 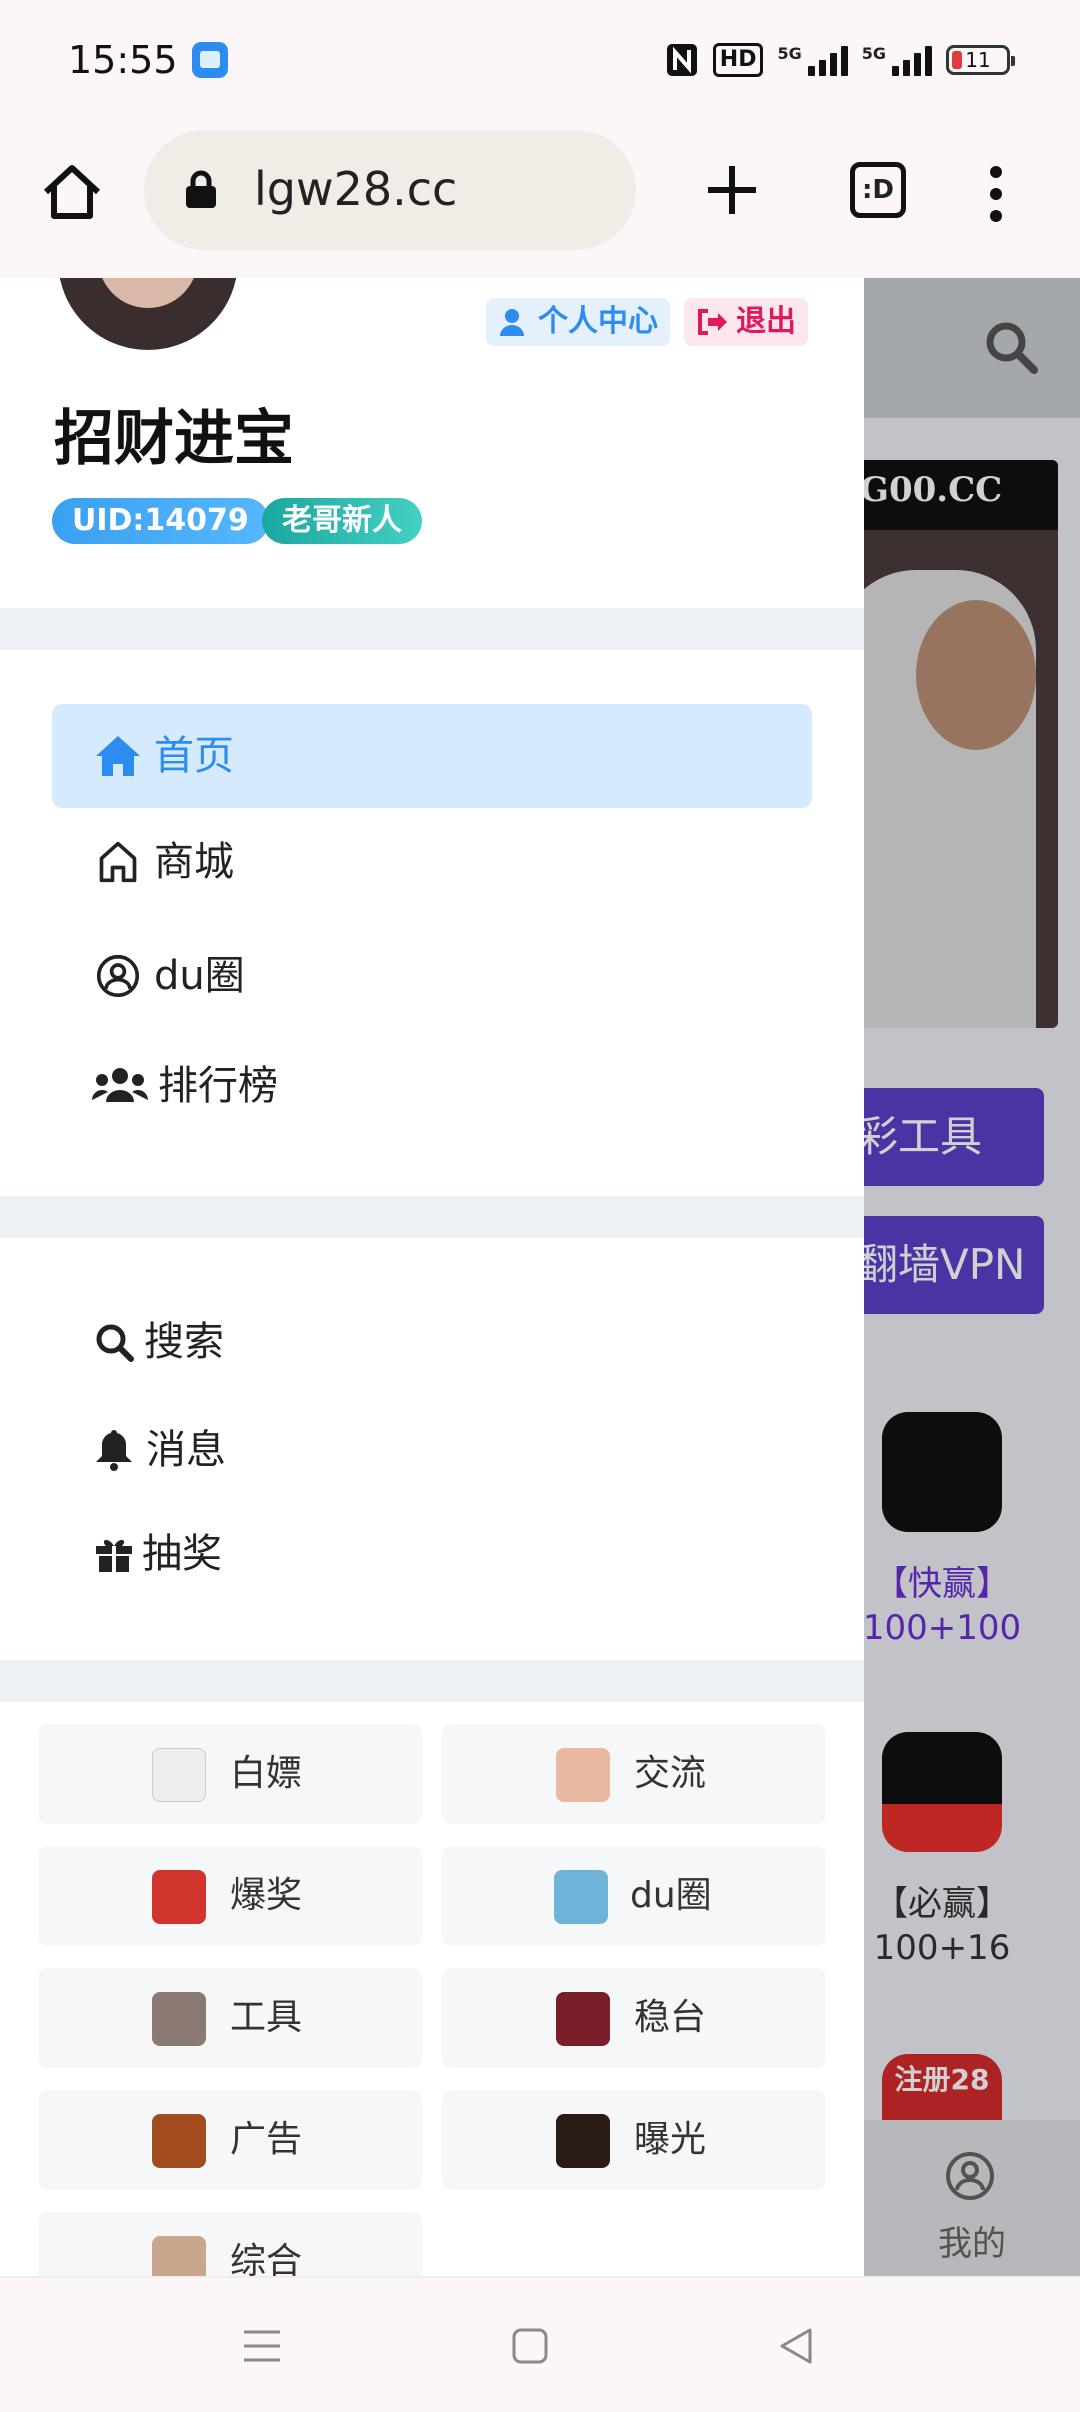 What do you see at coordinates (796, 2346) in the screenshot?
I see `back-icon` at bounding box center [796, 2346].